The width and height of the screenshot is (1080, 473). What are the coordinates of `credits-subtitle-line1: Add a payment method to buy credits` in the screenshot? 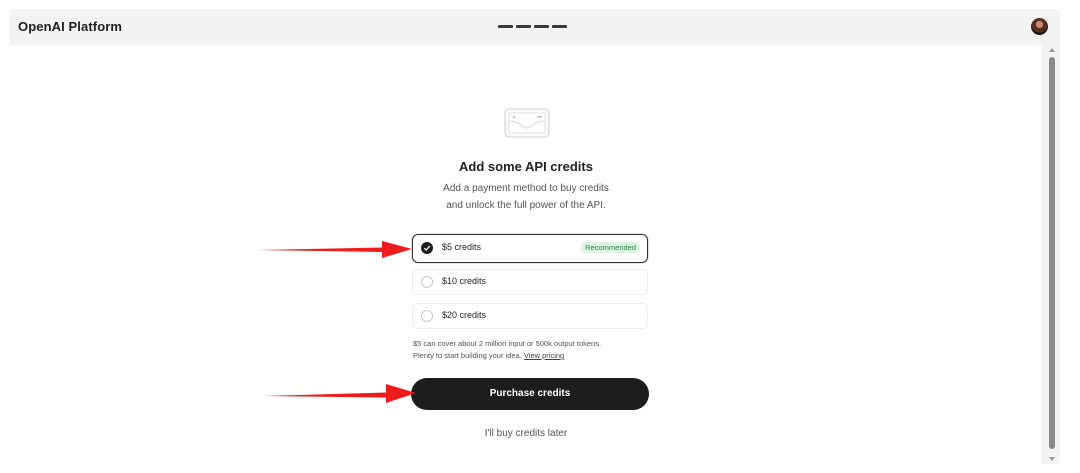 It's located at (526, 188).